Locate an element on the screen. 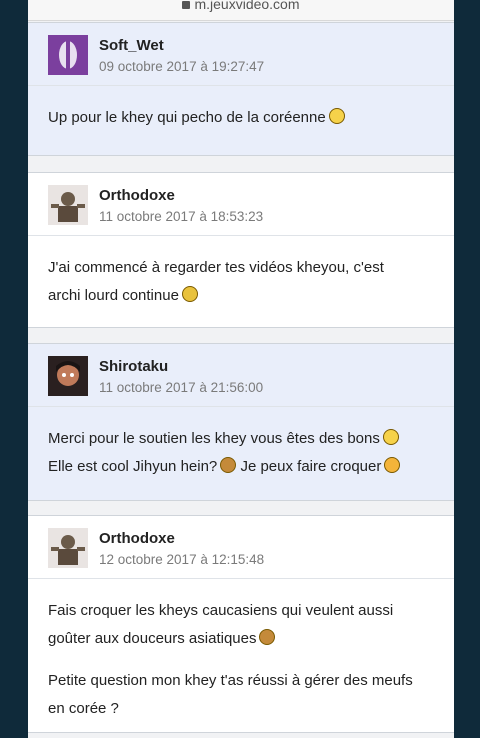 This screenshot has width=480, height=738. post-text-line: archi lourd continue is located at coordinates (113, 295).